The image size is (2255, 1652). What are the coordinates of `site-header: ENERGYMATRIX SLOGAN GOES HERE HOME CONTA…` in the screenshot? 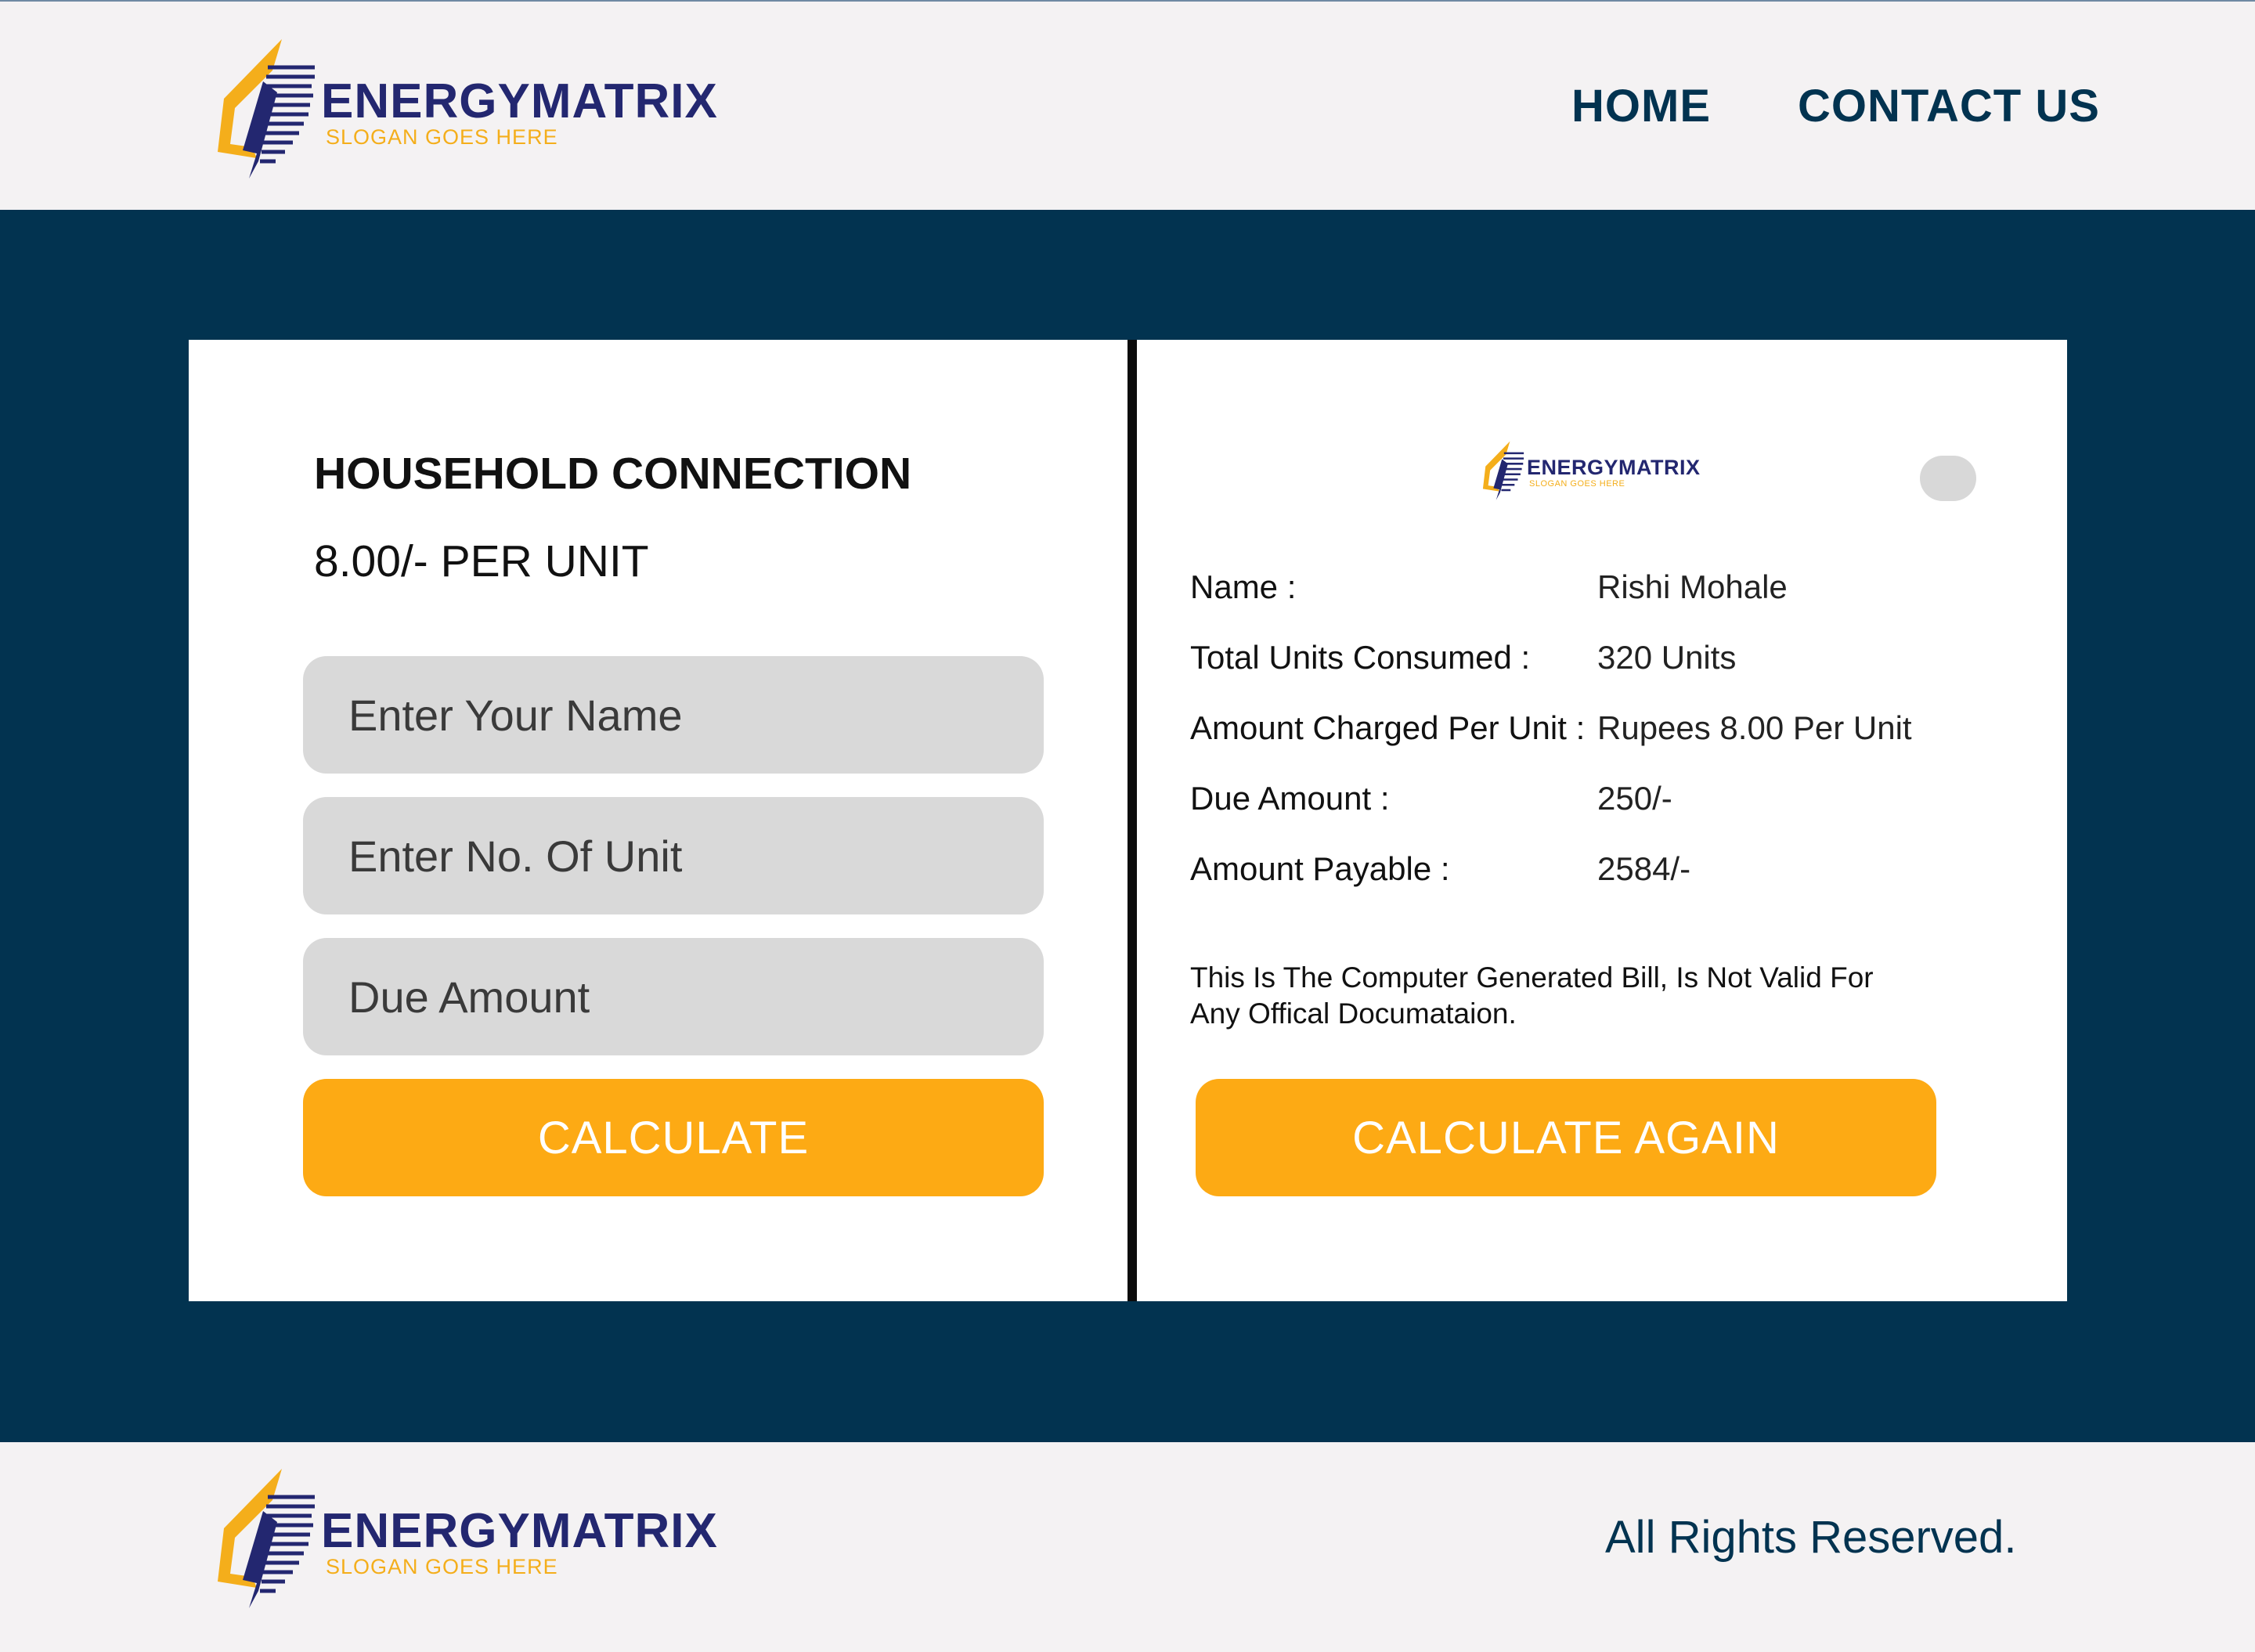 It's located at (1127, 106).